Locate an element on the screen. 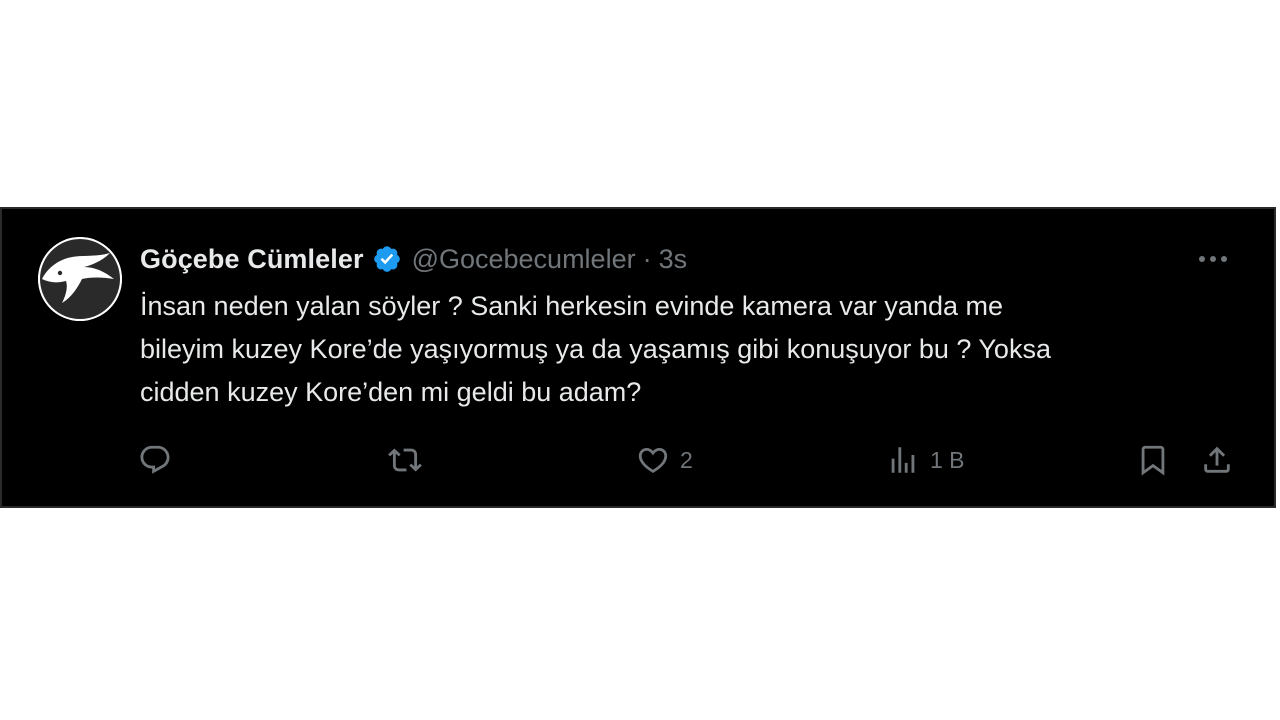 This screenshot has height=720, width=1280. retweet-icon is located at coordinates (405, 460).